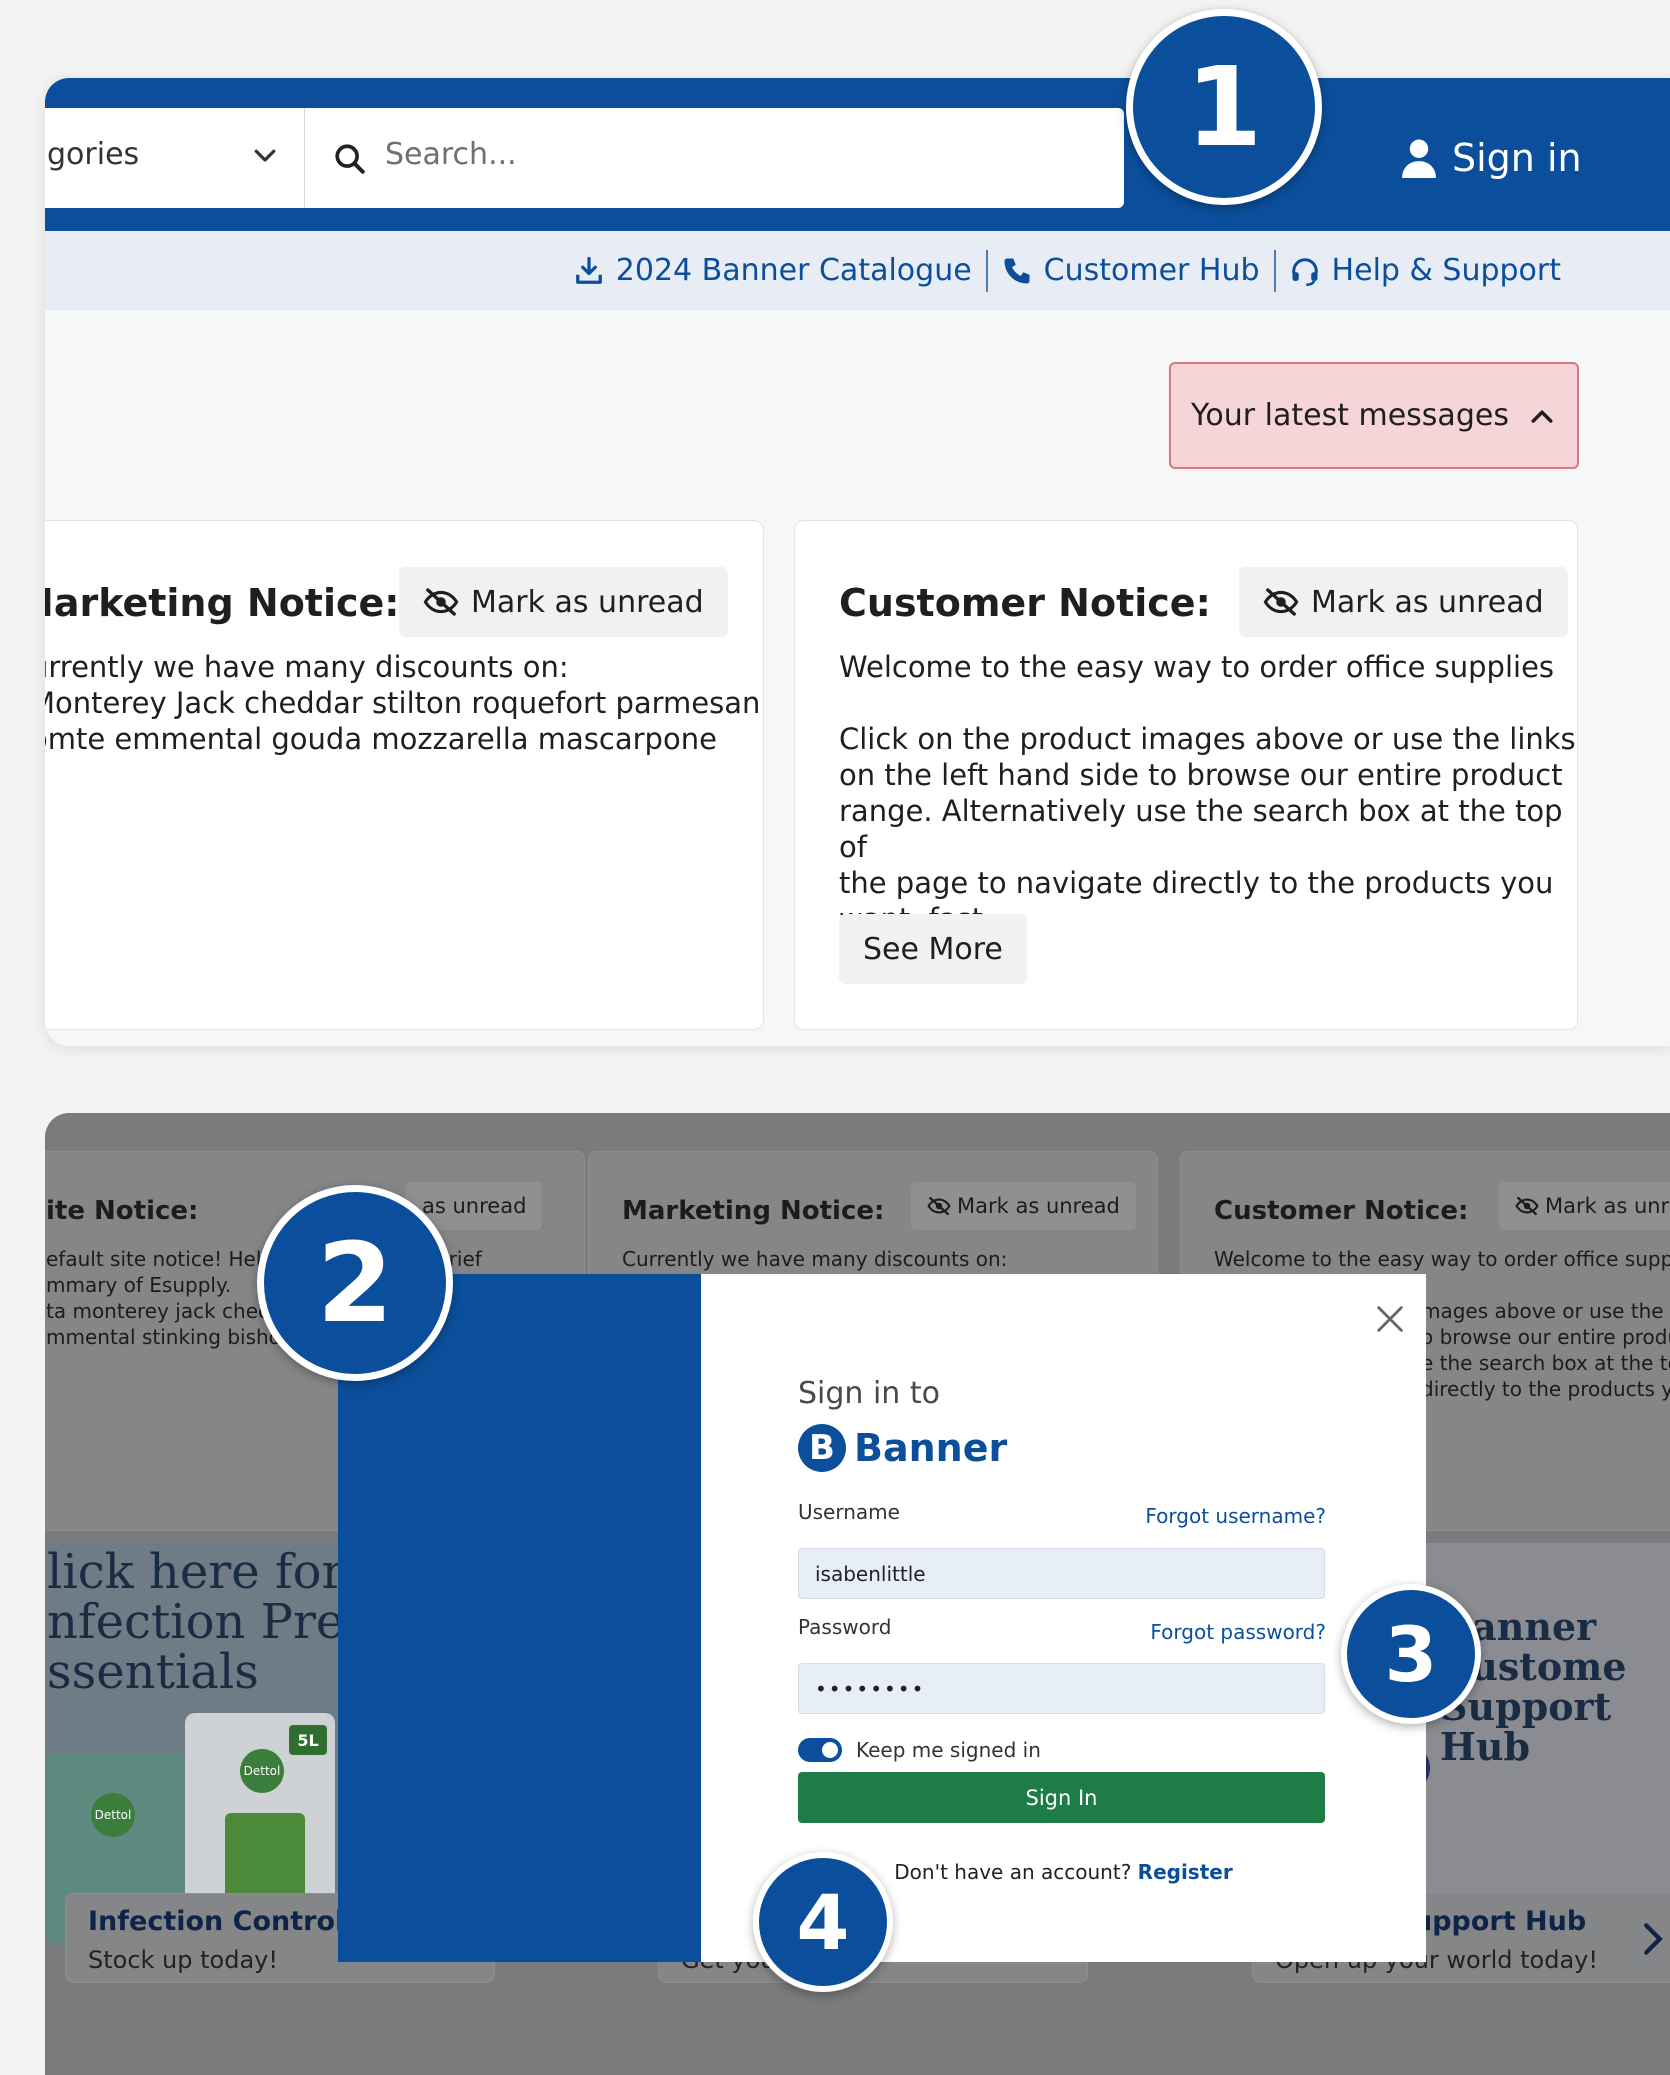 The width and height of the screenshot is (1670, 2075). Describe the element at coordinates (170, 1337) in the screenshot. I see `notice-line: mmental stinking bishop` at that location.